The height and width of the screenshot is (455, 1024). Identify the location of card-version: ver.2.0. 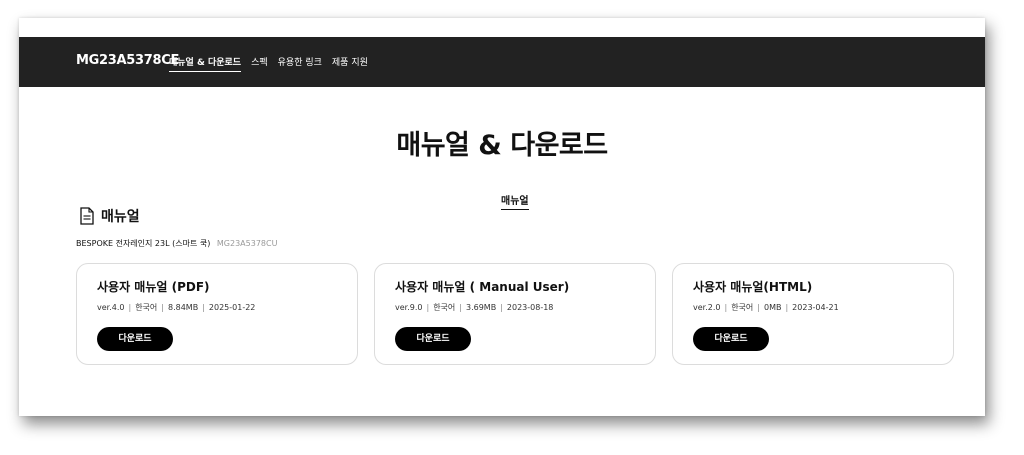
(707, 307).